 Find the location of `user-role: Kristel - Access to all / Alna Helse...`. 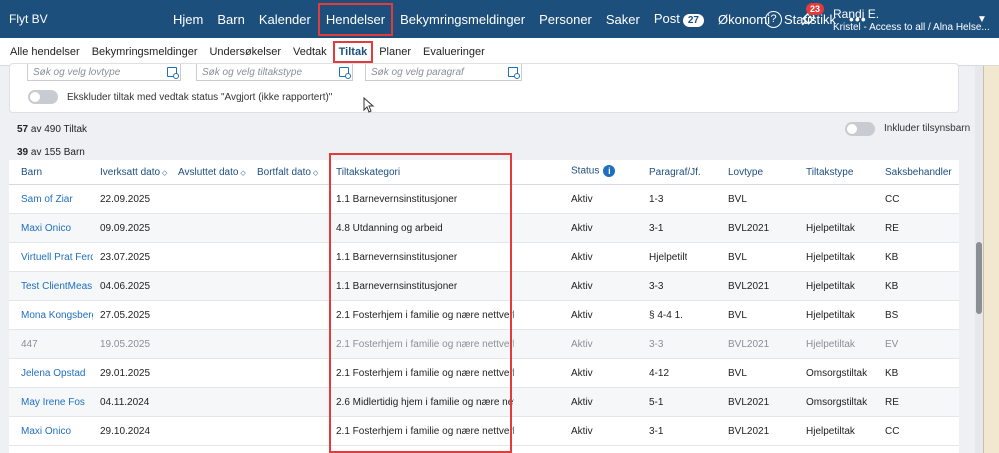

user-role: Kristel - Access to all / Alna Helse... is located at coordinates (911, 27).